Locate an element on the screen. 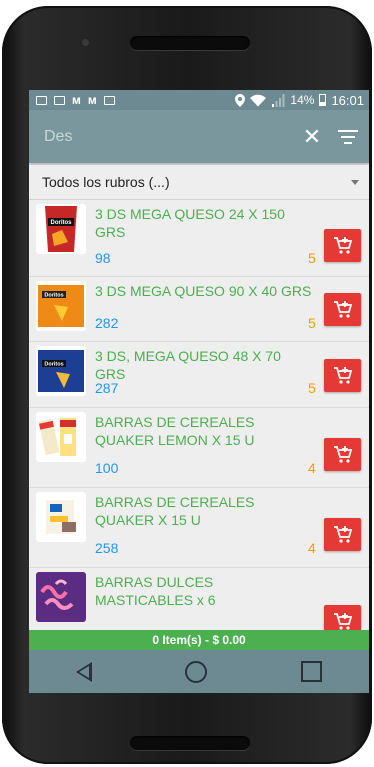  product-name: 3 DS MEGA QUESO 90 X 40 GRS is located at coordinates (203, 291).